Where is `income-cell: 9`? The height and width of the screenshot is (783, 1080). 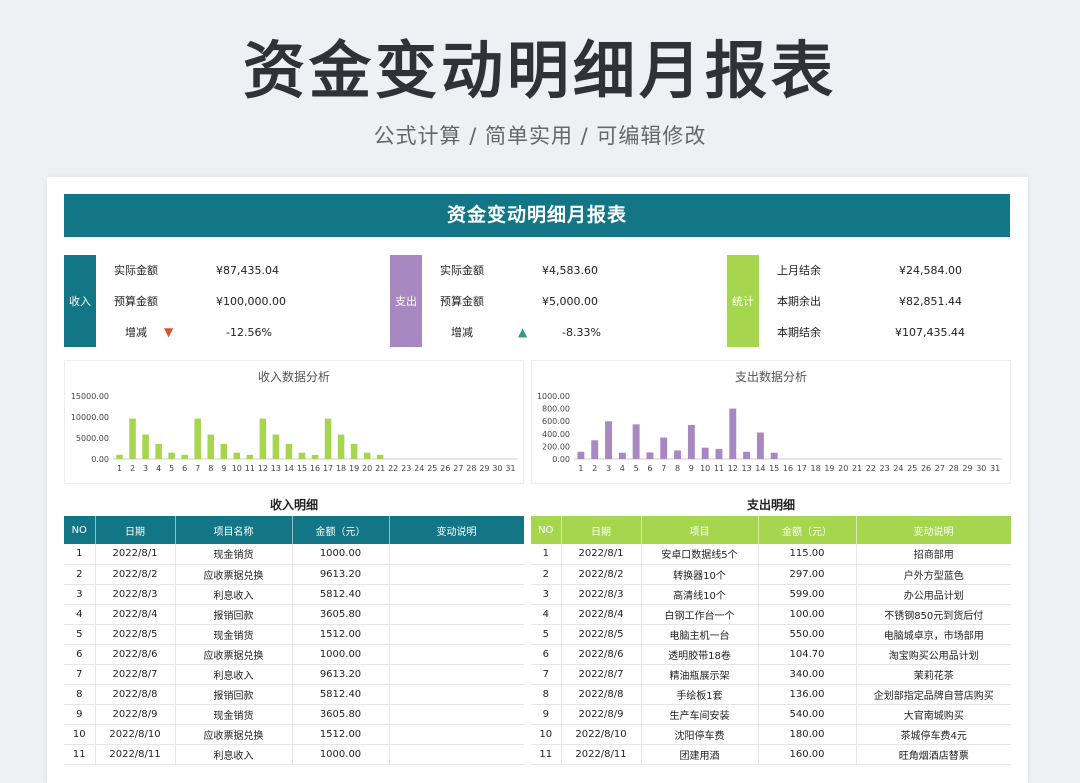
income-cell: 9 is located at coordinates (80, 714).